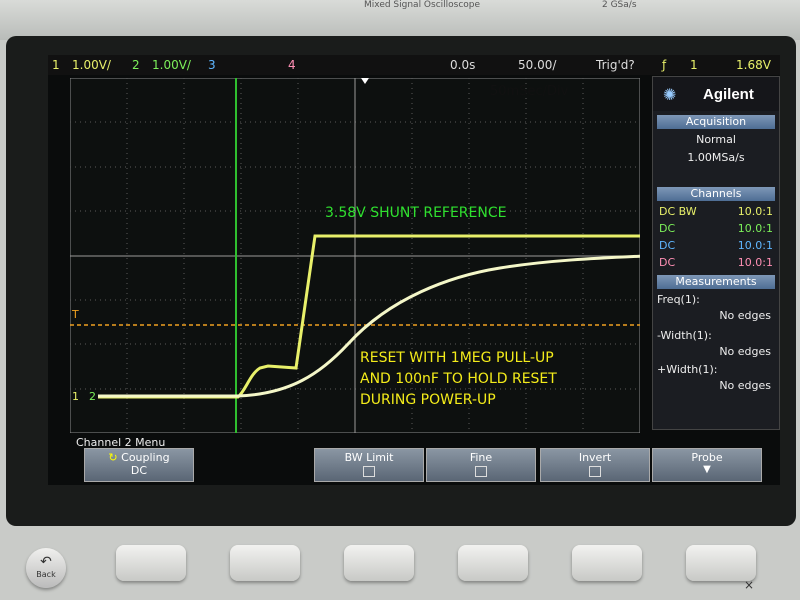  I want to click on brand-strip: Mixed Signal Oscilloscope 2 GSa/s, so click(400, 7).